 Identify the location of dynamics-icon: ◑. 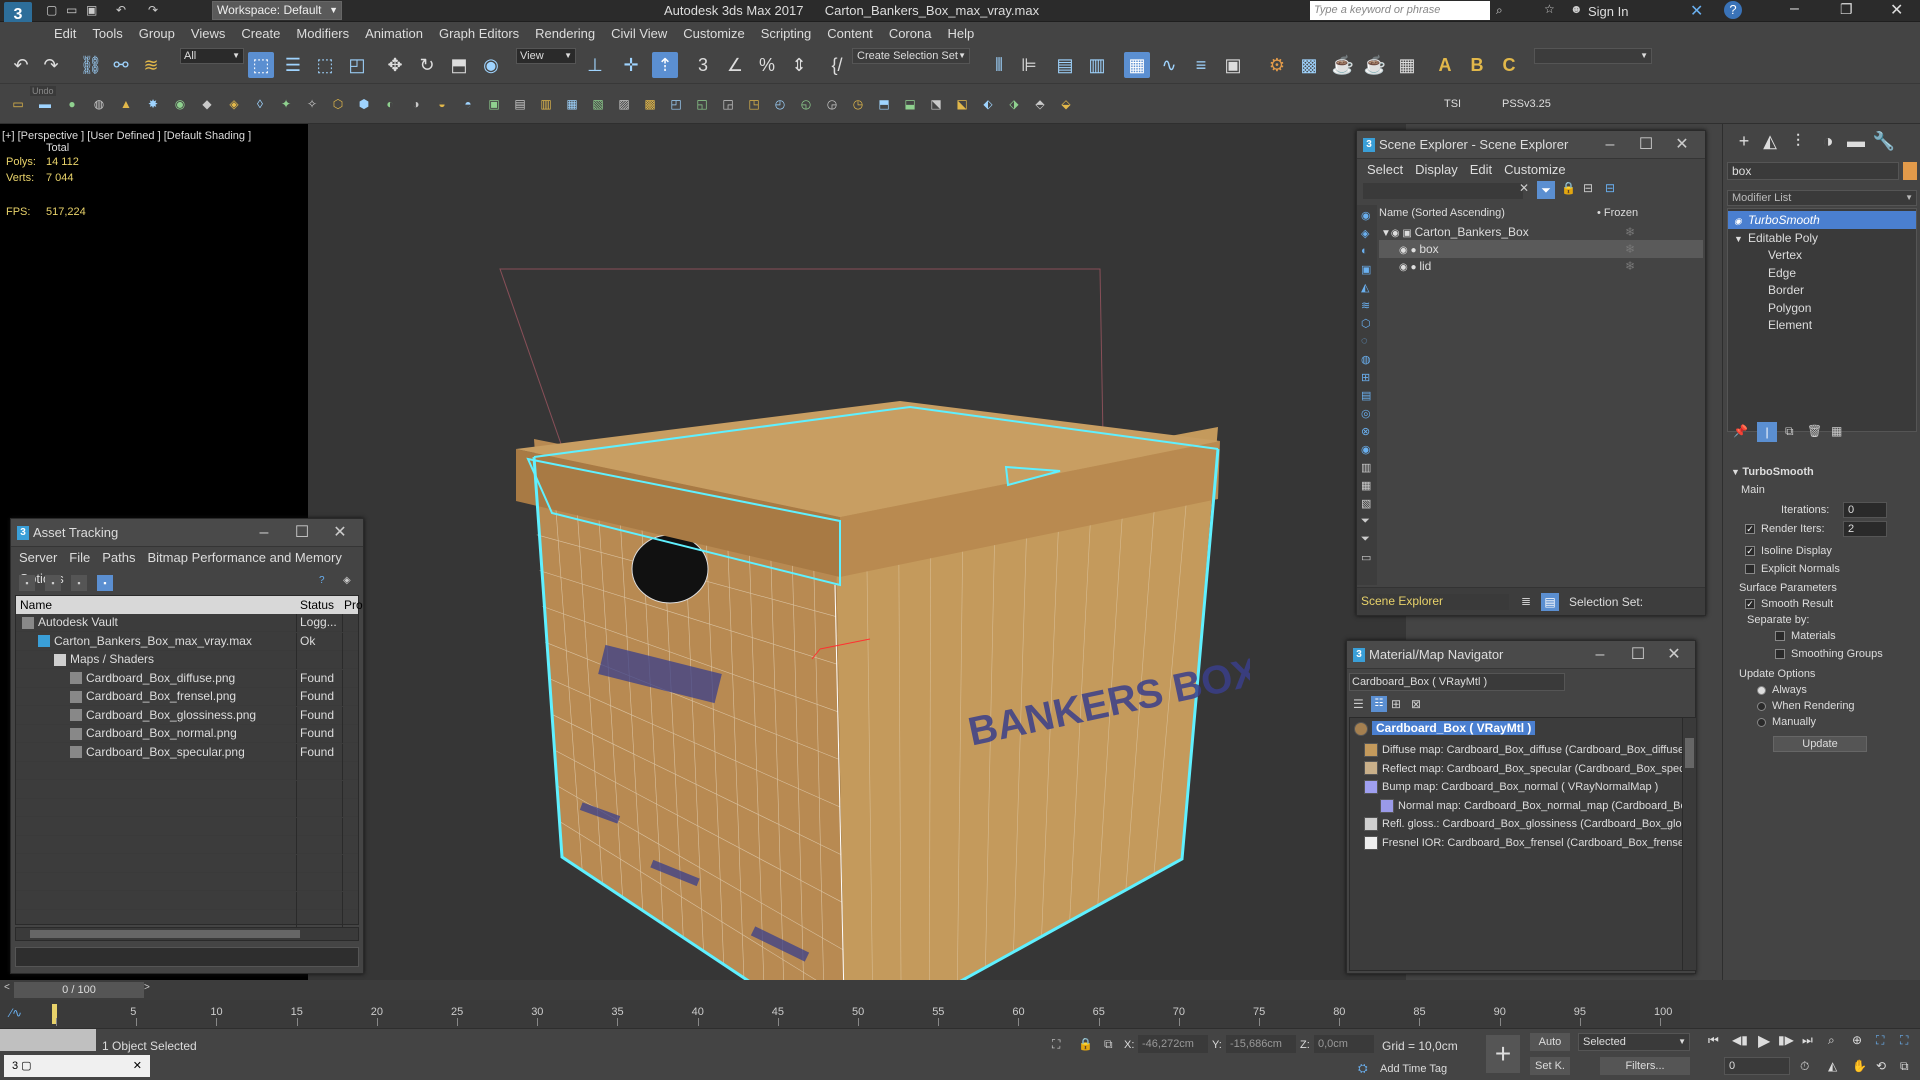
(416, 104).